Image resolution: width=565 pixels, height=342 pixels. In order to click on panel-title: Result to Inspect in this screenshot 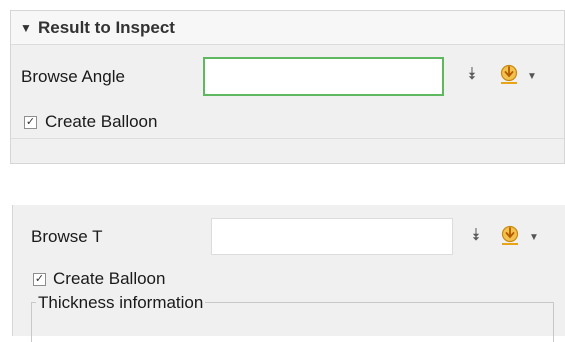, I will do `click(106, 27)`.